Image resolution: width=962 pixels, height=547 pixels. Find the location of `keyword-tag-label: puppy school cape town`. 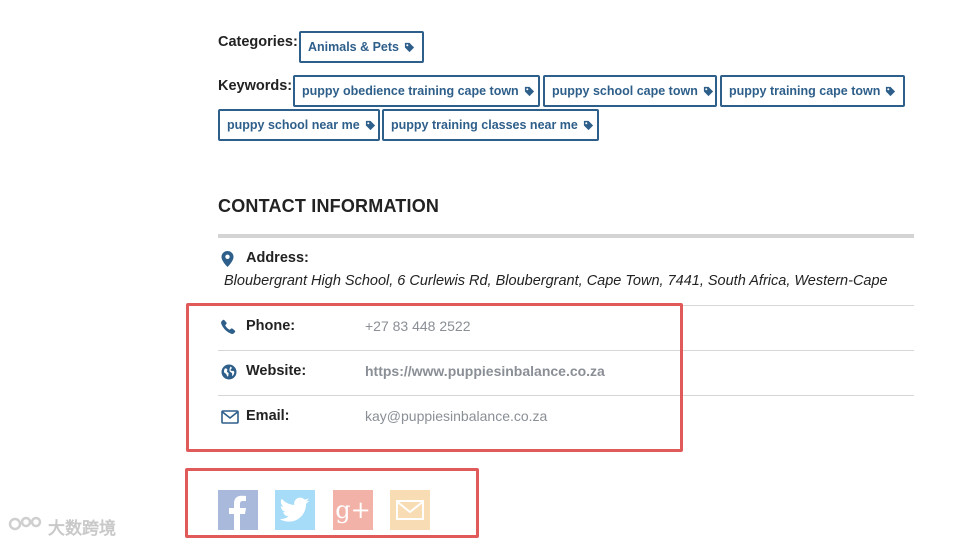

keyword-tag-label: puppy school cape town is located at coordinates (625, 91).